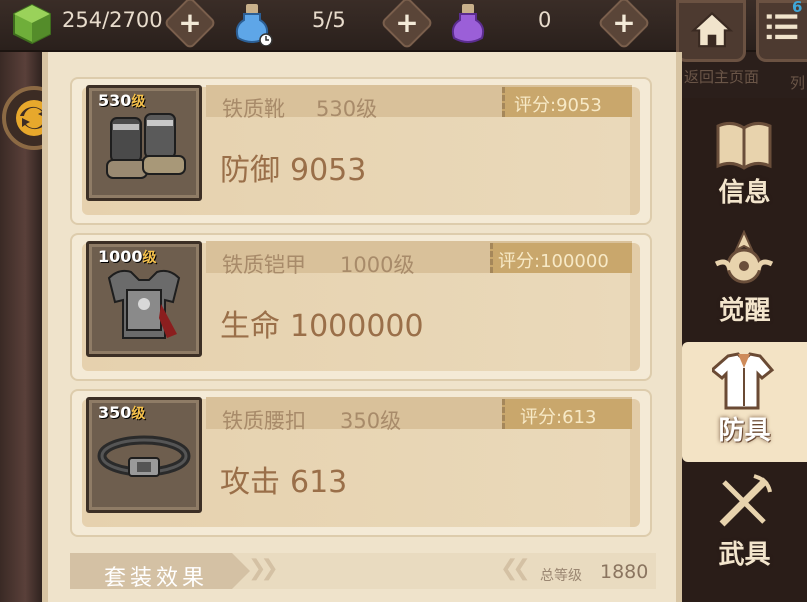  What do you see at coordinates (122, 412) in the screenshot?
I see `item-level-badge: 350级` at bounding box center [122, 412].